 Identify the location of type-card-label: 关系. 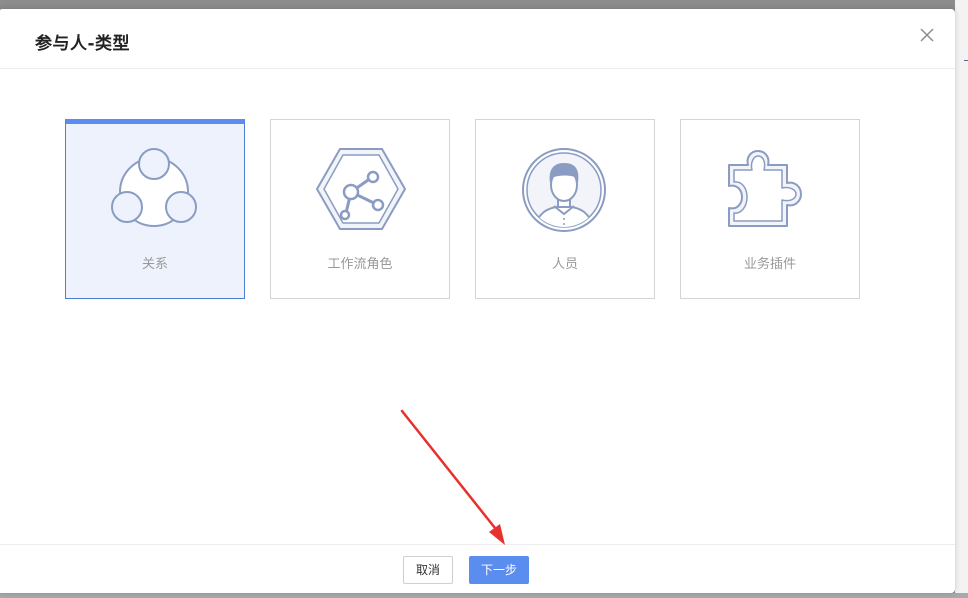
(154, 264).